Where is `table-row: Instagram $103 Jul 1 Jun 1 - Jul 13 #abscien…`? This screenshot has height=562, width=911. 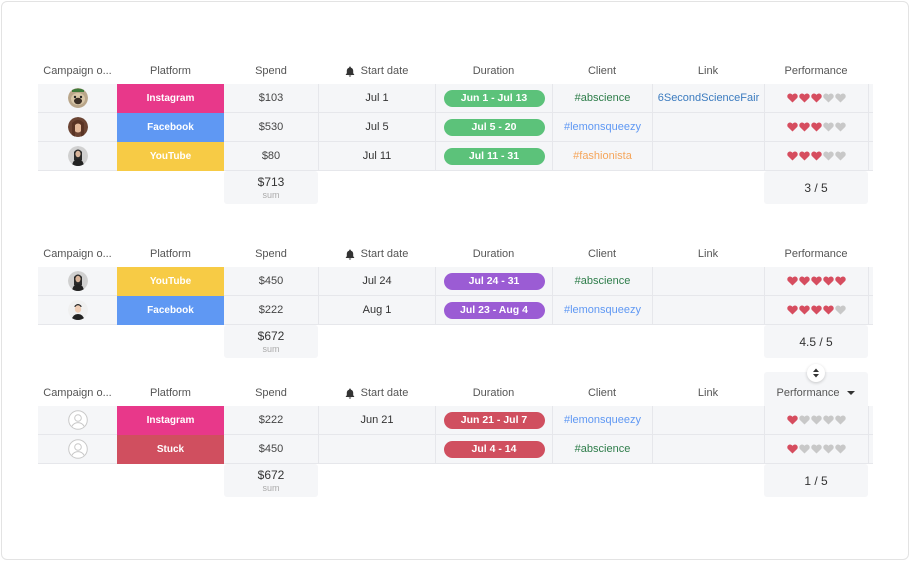 table-row: Instagram $103 Jul 1 Jun 1 - Jul 13 #abscien… is located at coordinates (455, 98).